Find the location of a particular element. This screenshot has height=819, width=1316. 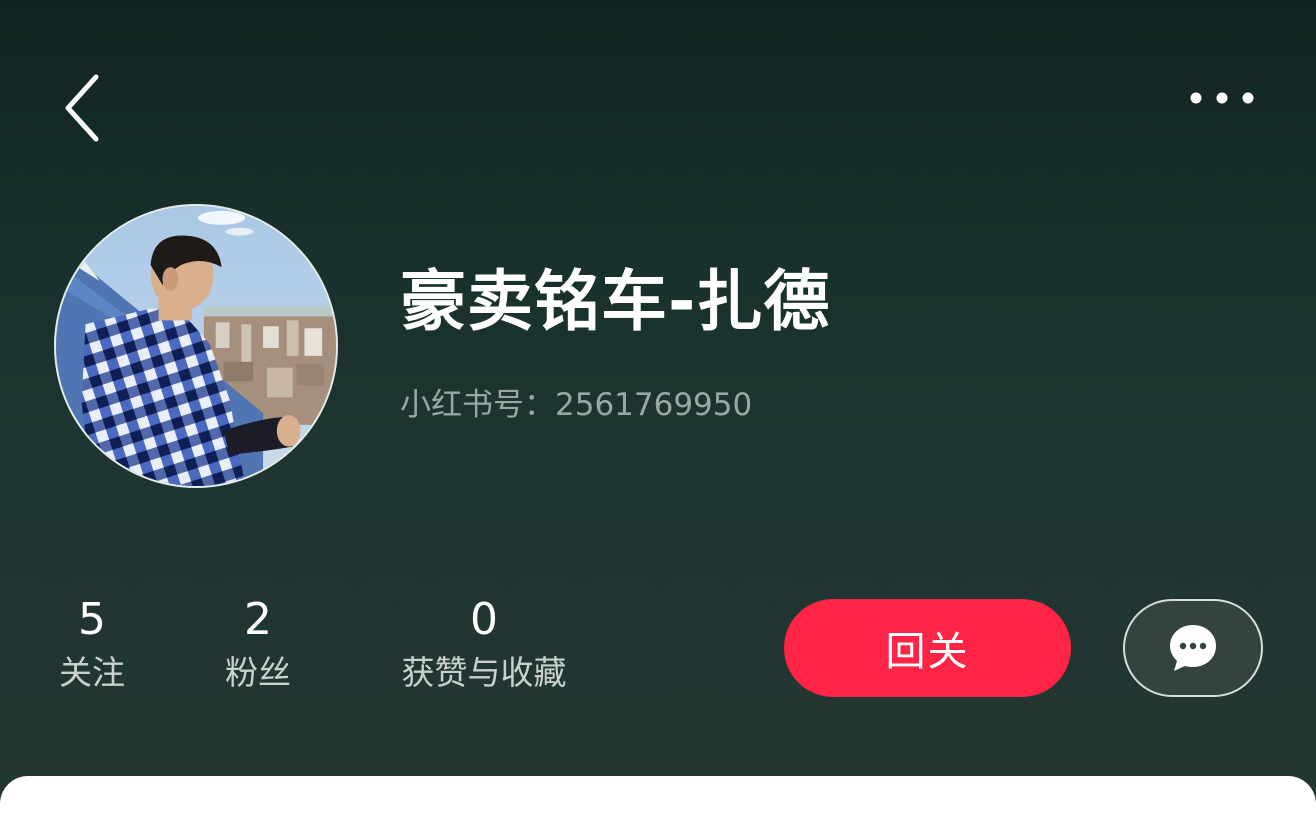

profile-nickname: 豪卖铭车-扎德 is located at coordinates (615, 301).